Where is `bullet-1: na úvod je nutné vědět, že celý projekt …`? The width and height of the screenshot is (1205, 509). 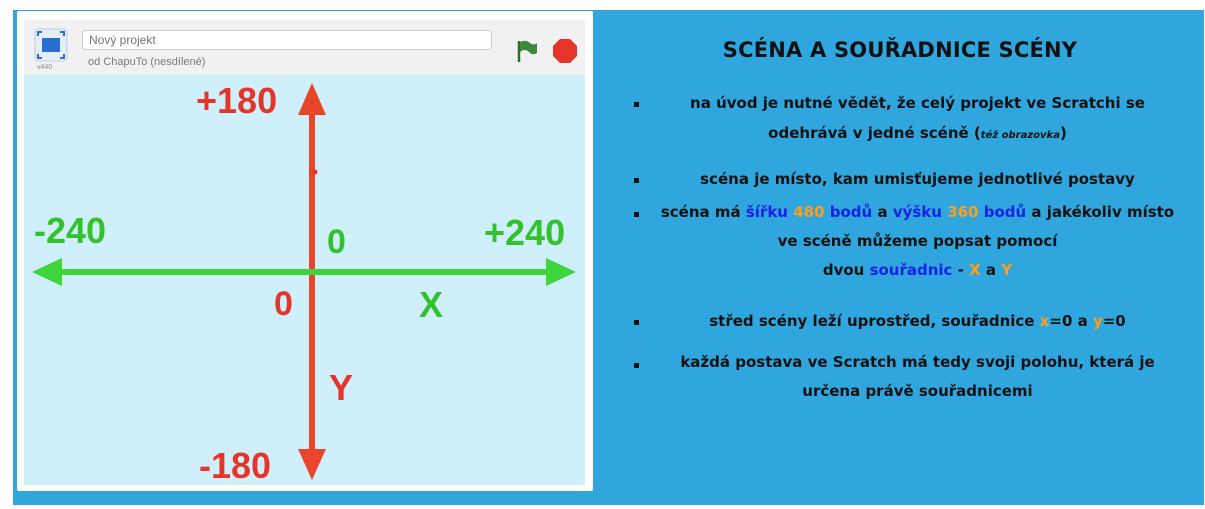
bullet-1: na úvod je nutné vědět, že celý projekt … is located at coordinates (917, 119).